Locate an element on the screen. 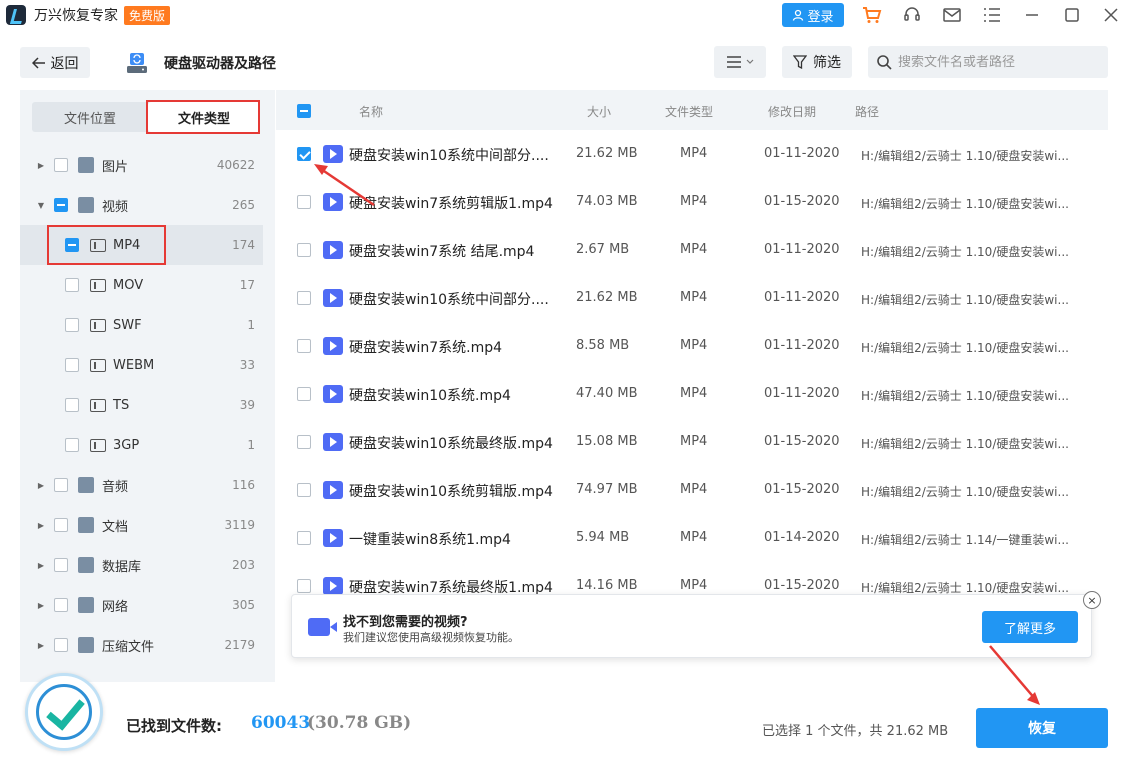 The width and height of the screenshot is (1127, 771). maximize-icon is located at coordinates (1072, 15).